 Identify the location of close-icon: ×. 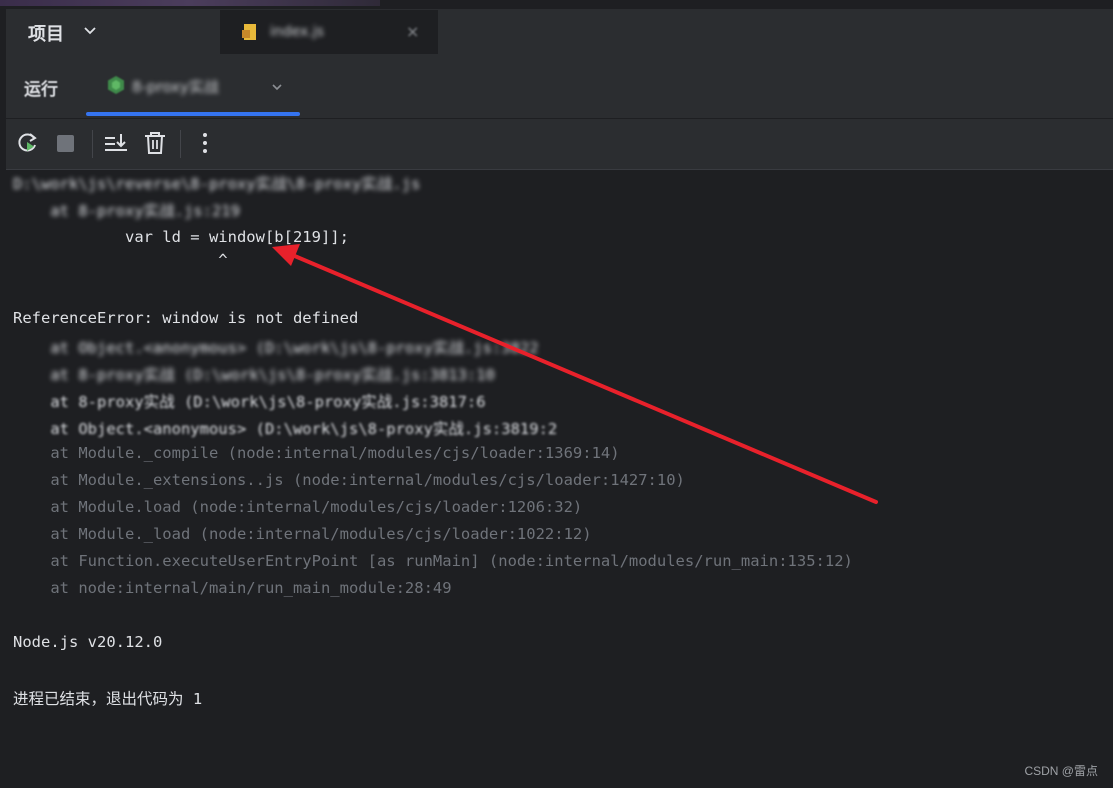
(412, 31).